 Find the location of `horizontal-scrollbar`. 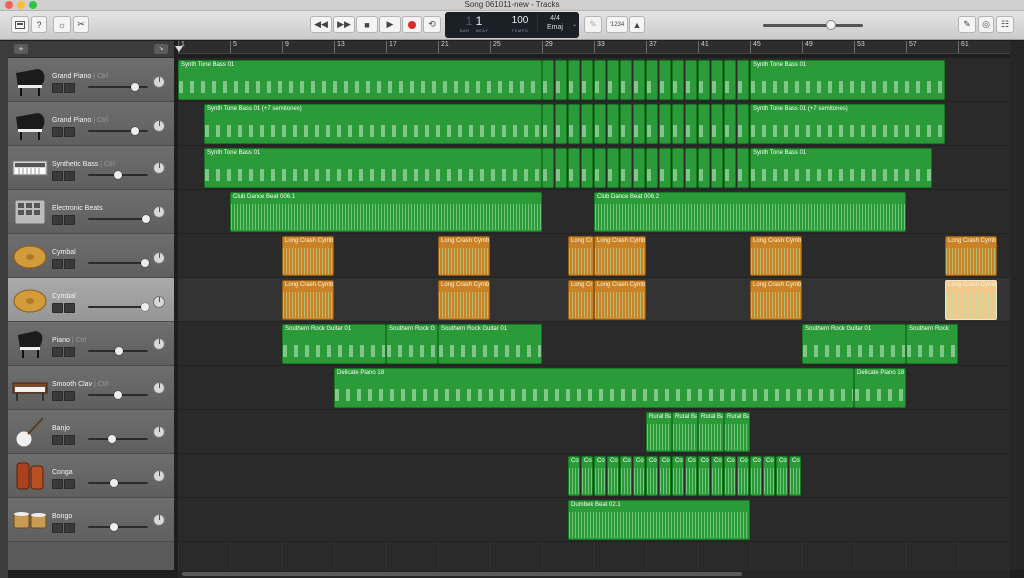

horizontal-scrollbar is located at coordinates (594, 574).